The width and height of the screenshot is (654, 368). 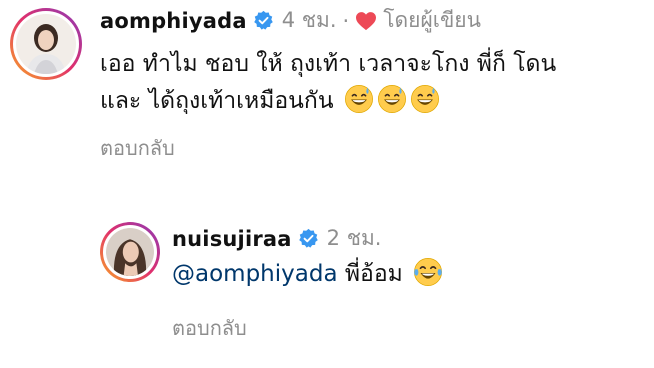 I want to click on comment-text: @aomphiyada พี่อ้อม, so click(x=307, y=274).